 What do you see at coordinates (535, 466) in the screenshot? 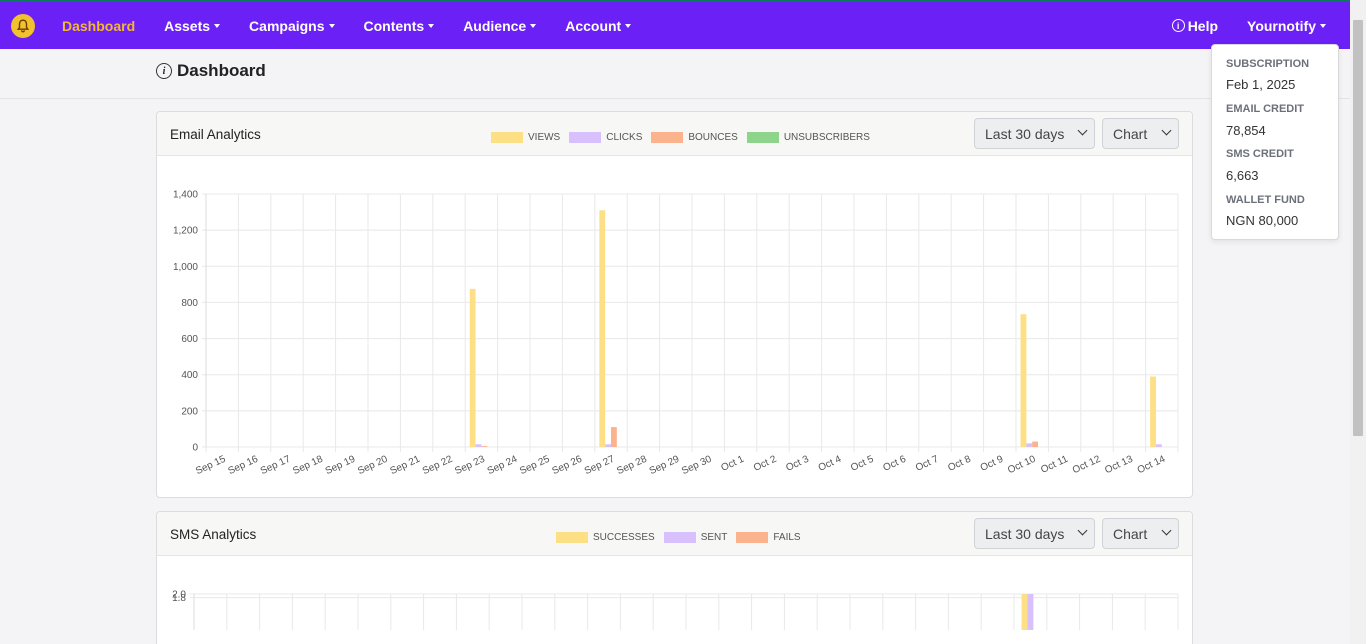
I see `x-tick-label: Sep 25` at bounding box center [535, 466].